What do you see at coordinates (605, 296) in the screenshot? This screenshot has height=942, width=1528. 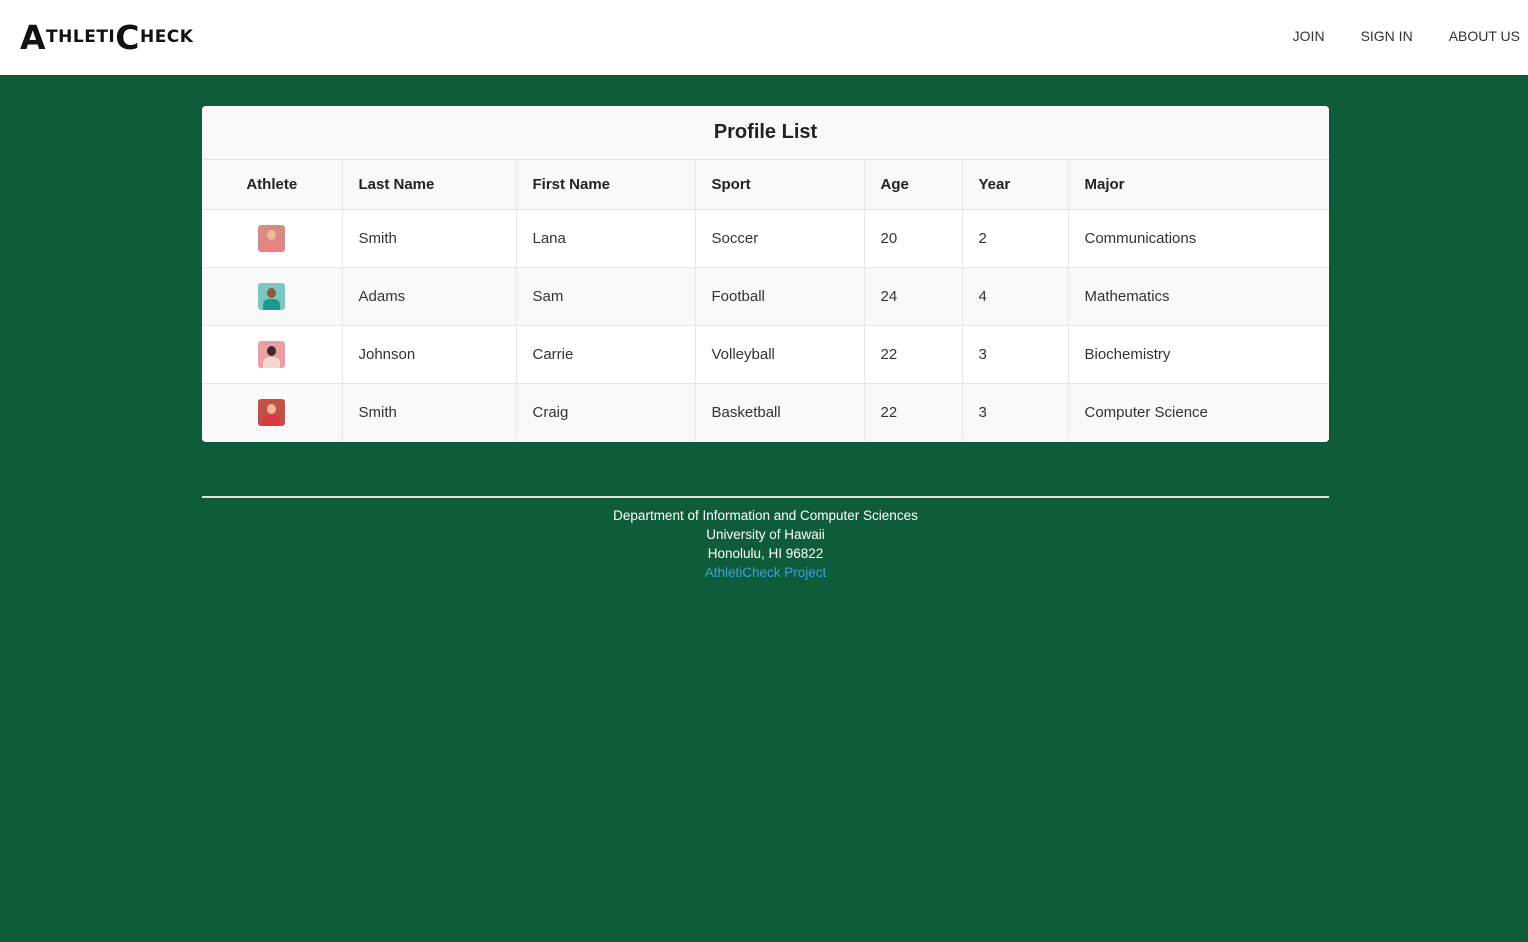 I see `cell-first-name: Sam` at bounding box center [605, 296].